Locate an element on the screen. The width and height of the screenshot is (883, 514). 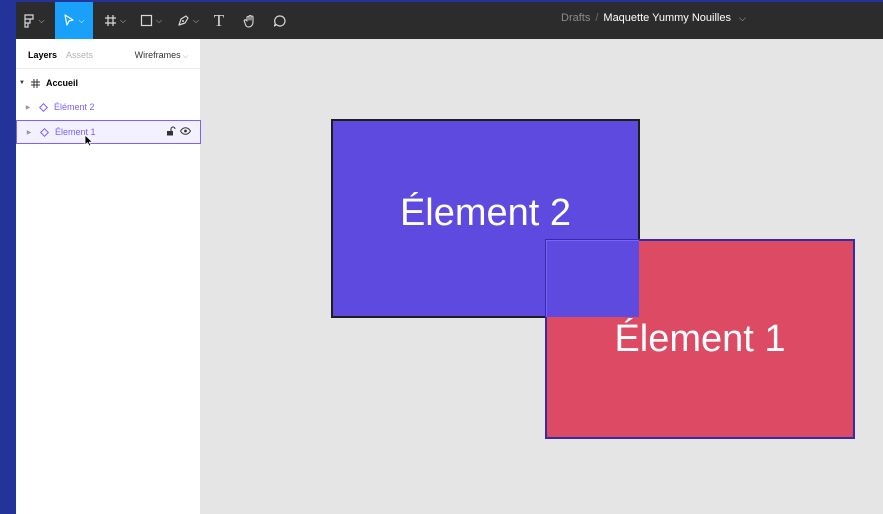
element-1-label: Élement 1 is located at coordinates (700, 338).